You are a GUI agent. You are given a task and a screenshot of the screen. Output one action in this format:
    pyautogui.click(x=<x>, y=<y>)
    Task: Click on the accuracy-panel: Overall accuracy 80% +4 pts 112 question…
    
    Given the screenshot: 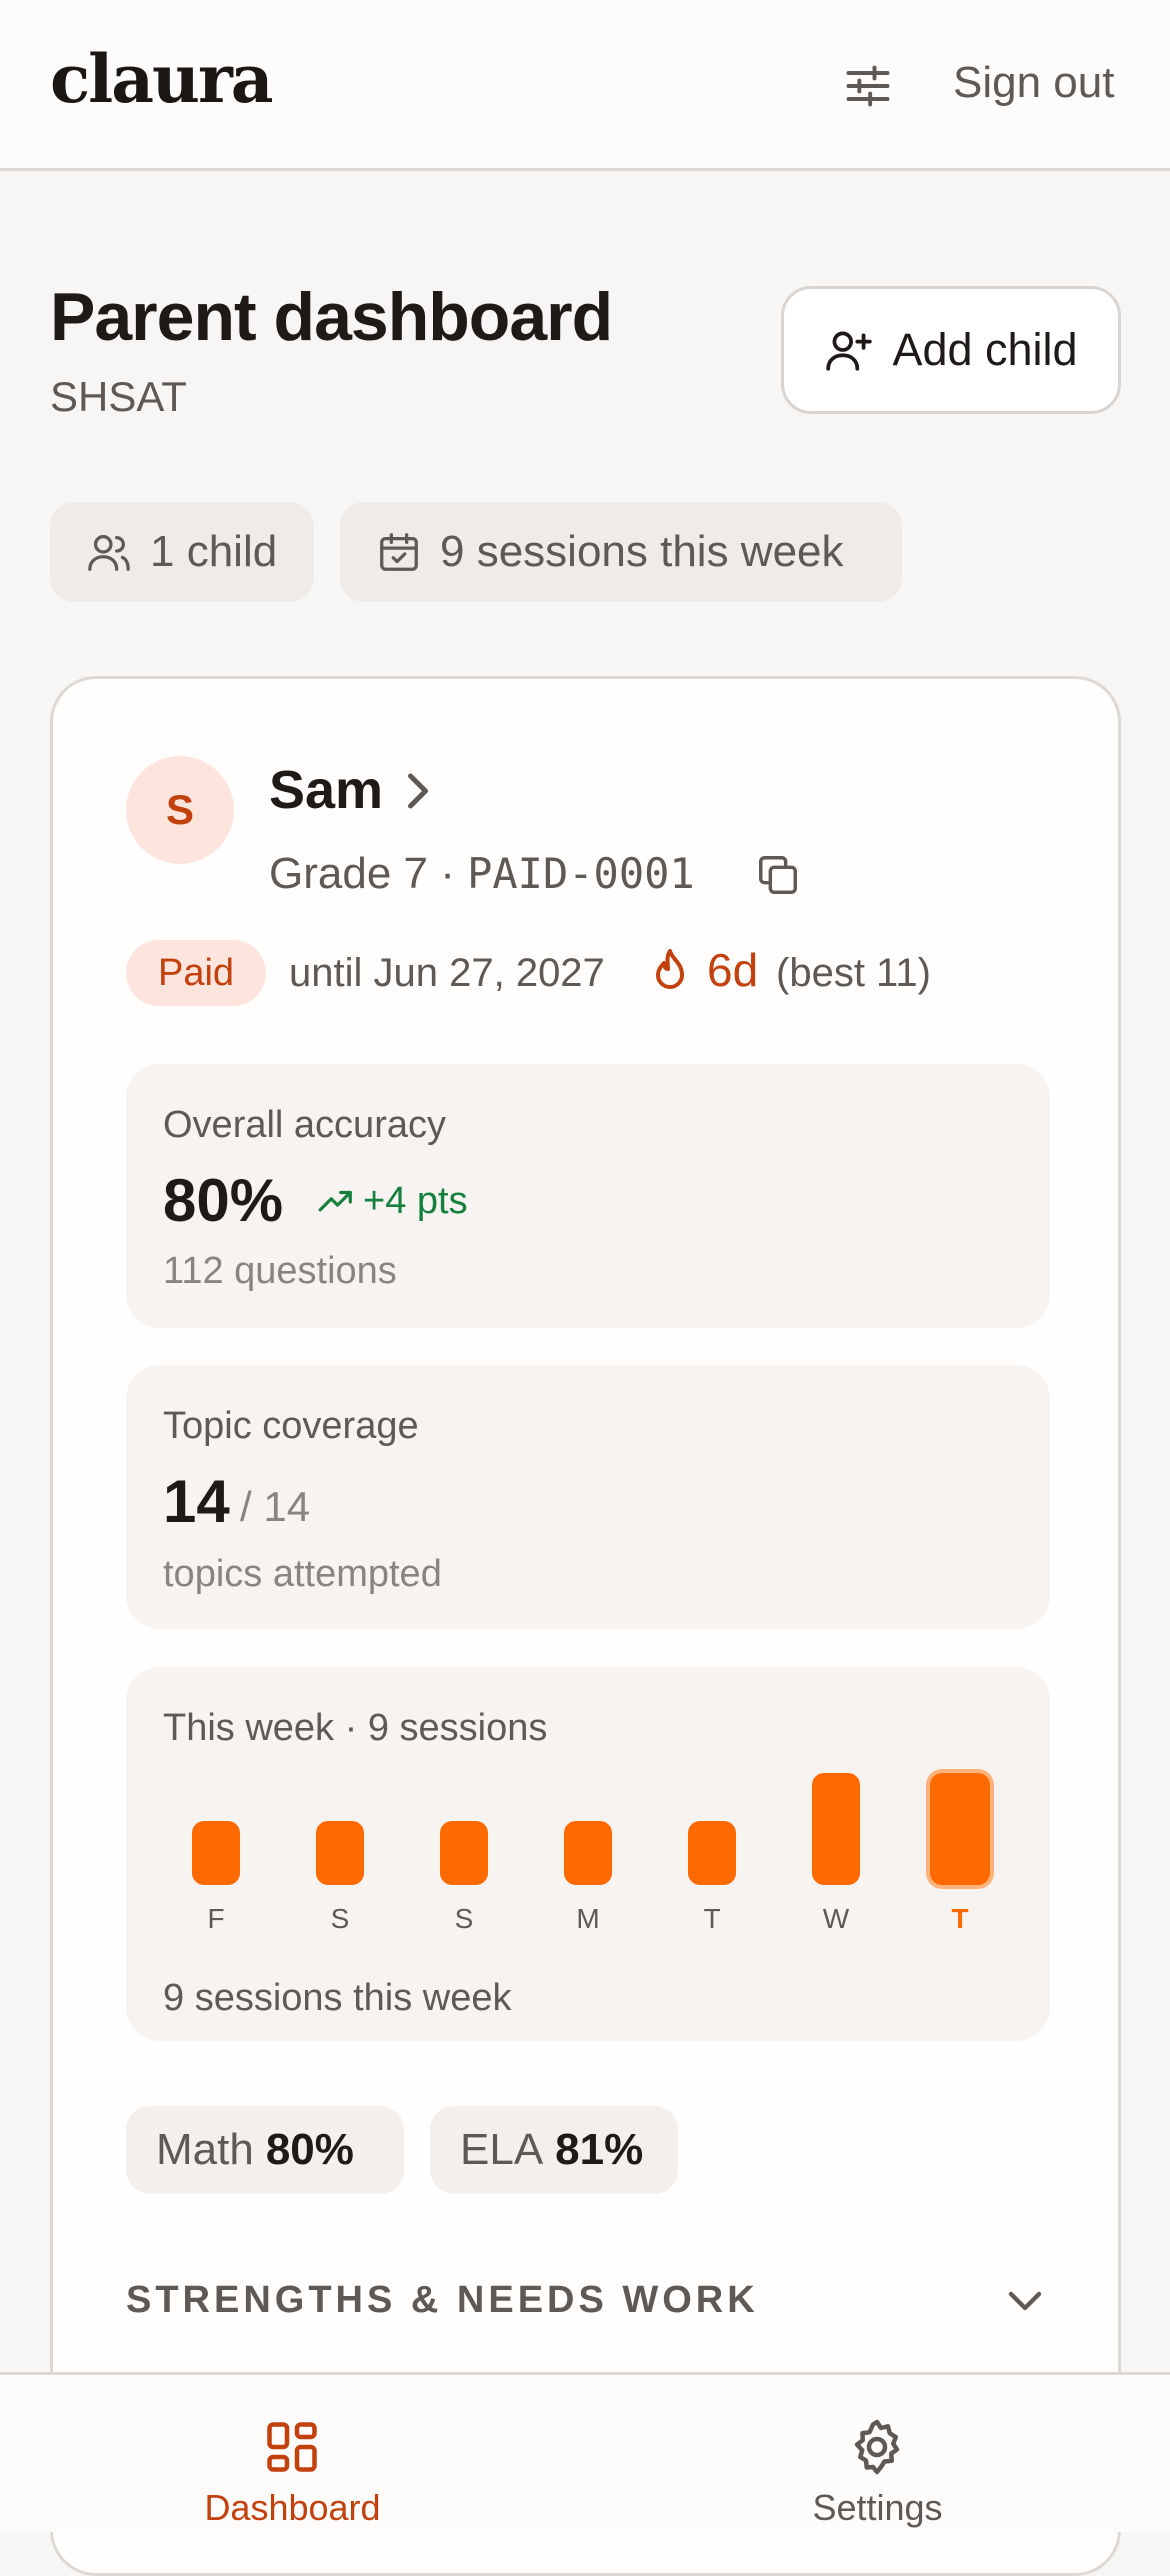 What is the action you would take?
    pyautogui.click(x=588, y=1196)
    